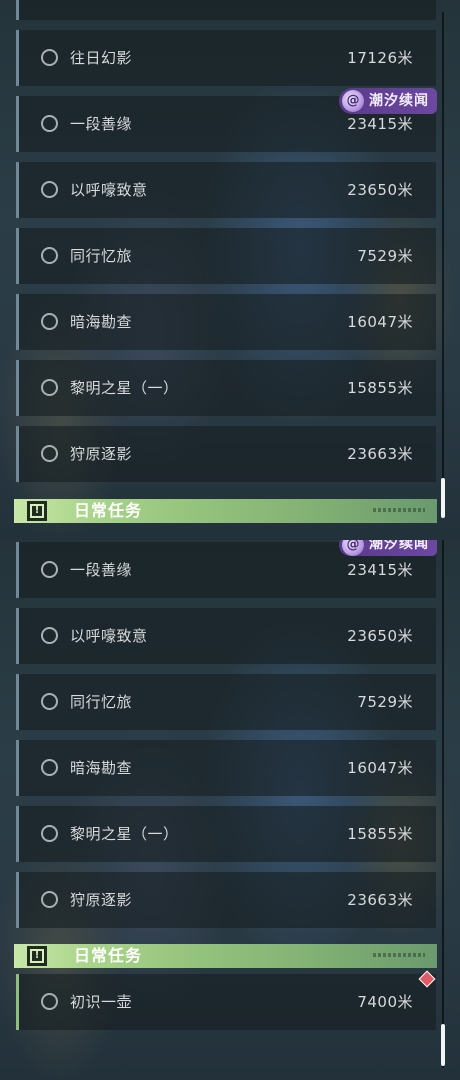 The height and width of the screenshot is (1080, 460). Describe the element at coordinates (226, 1002) in the screenshot. I see `daily-quest-row: 初识一壶 7400米` at that location.